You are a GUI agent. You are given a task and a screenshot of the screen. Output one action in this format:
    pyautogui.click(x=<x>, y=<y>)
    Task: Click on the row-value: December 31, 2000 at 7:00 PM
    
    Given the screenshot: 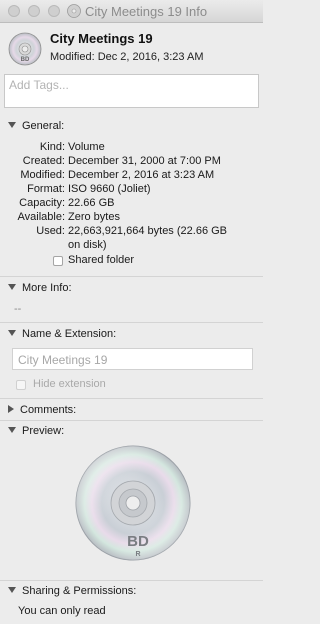 What is the action you would take?
    pyautogui.click(x=144, y=161)
    